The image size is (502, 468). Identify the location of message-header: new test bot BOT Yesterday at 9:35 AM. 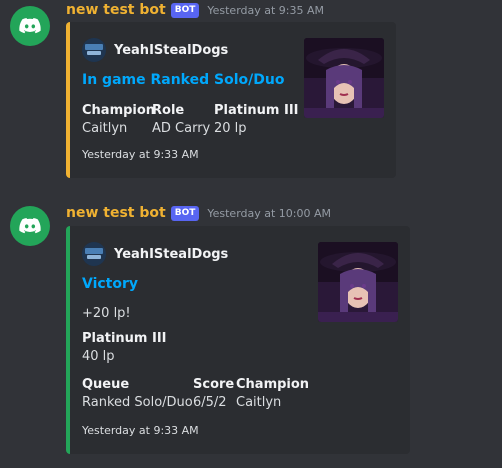
(195, 10).